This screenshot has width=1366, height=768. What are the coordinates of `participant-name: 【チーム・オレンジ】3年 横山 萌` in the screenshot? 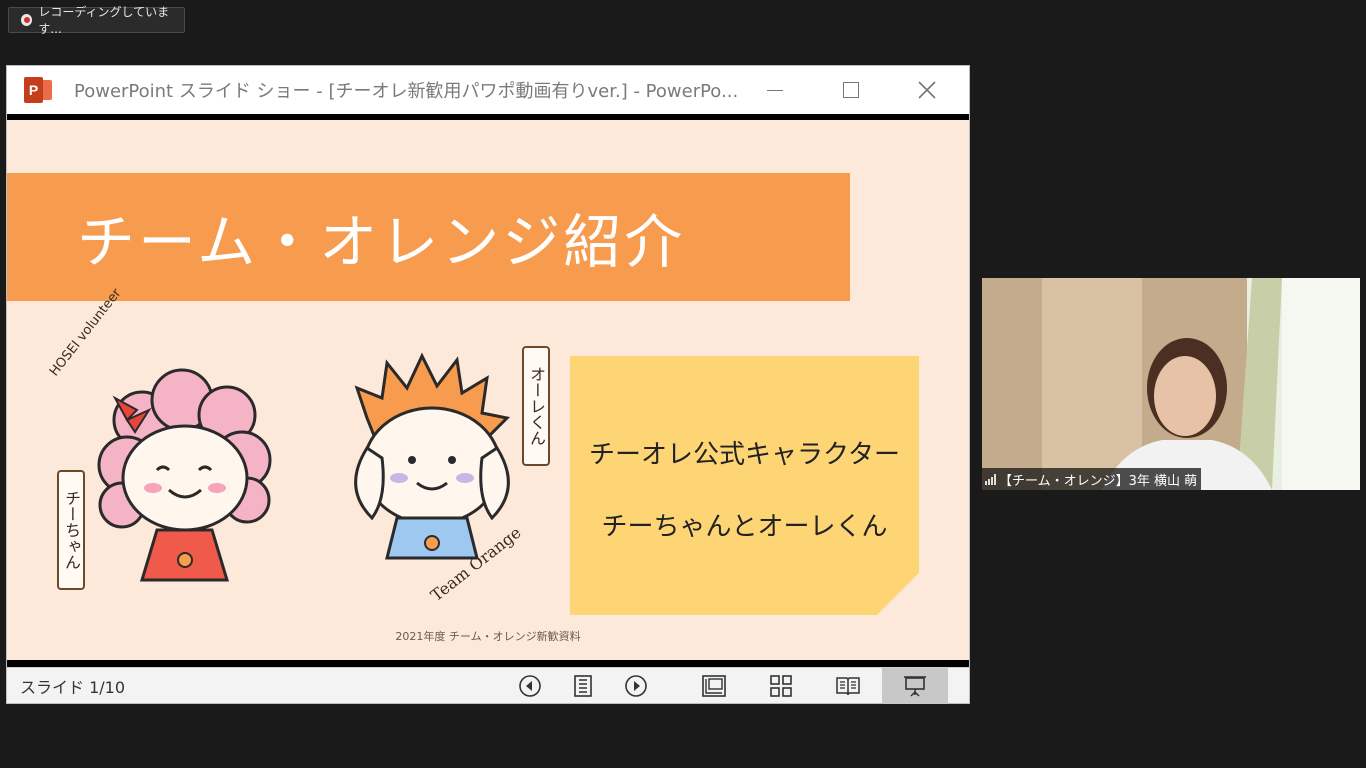 It's located at (1098, 481).